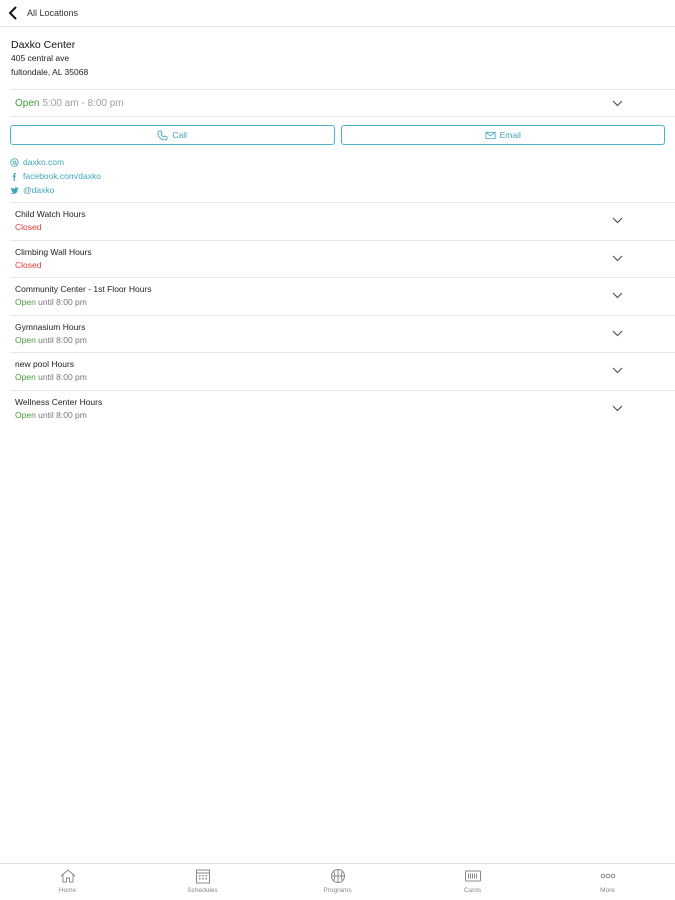 The height and width of the screenshot is (900, 675). I want to click on at-icon, so click(14, 162).